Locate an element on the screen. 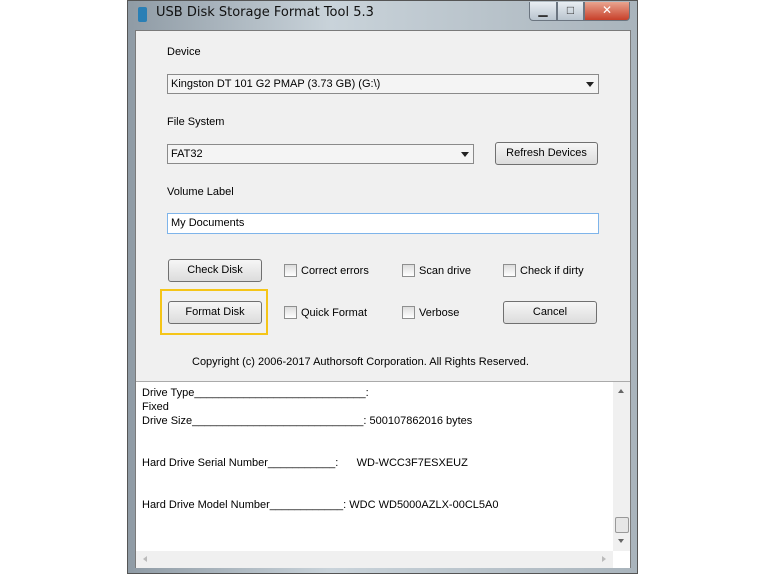 The height and width of the screenshot is (574, 765). horizontal-scrollbar is located at coordinates (374, 559).